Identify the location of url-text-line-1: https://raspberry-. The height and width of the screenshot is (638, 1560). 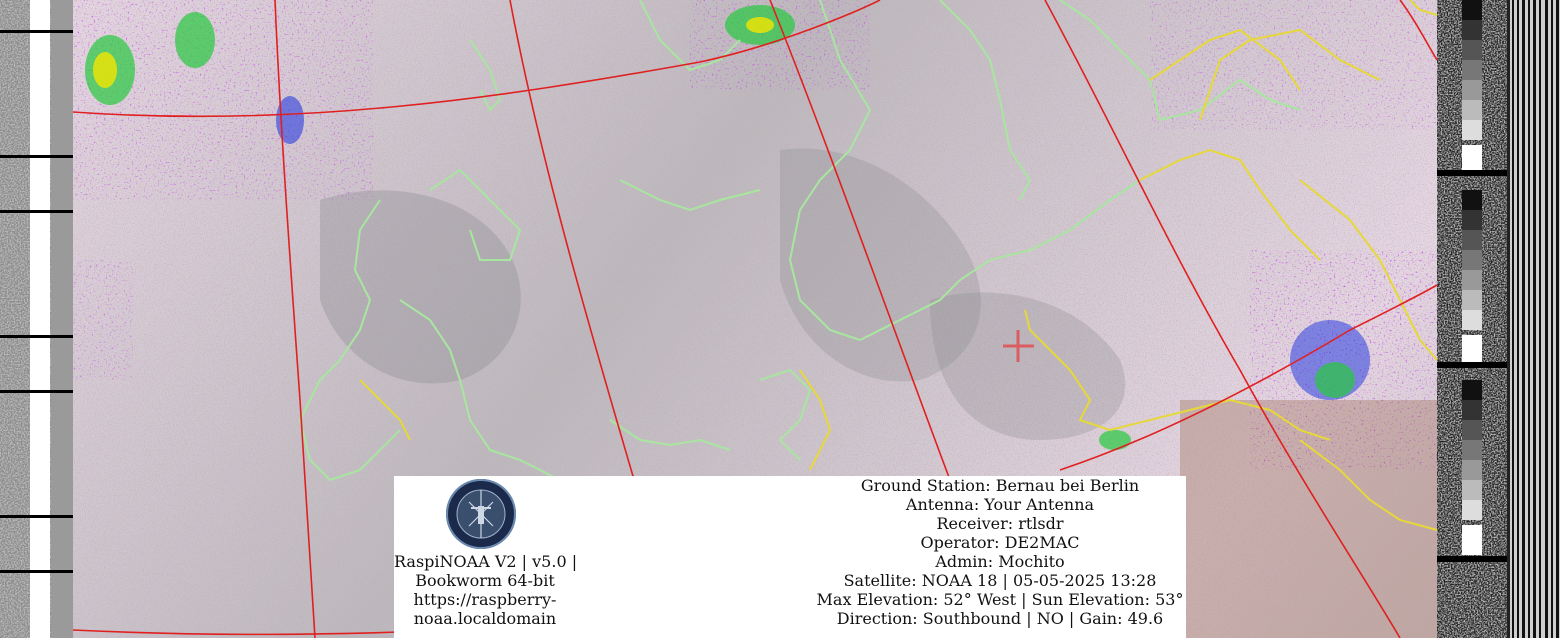
(485, 599).